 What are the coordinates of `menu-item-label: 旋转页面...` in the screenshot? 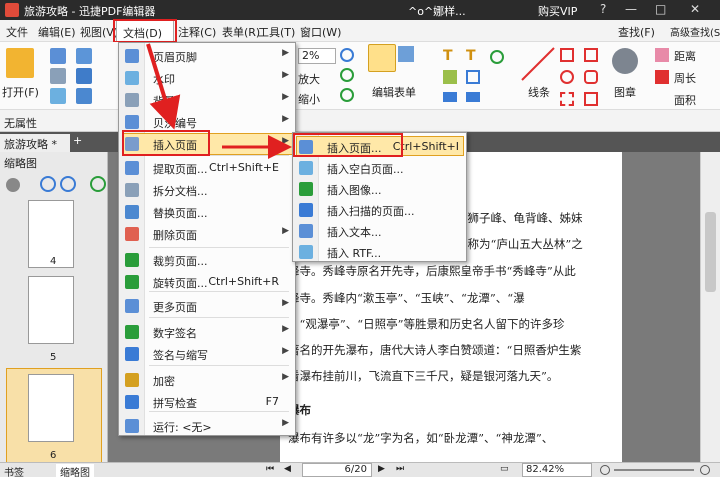 It's located at (180, 283).